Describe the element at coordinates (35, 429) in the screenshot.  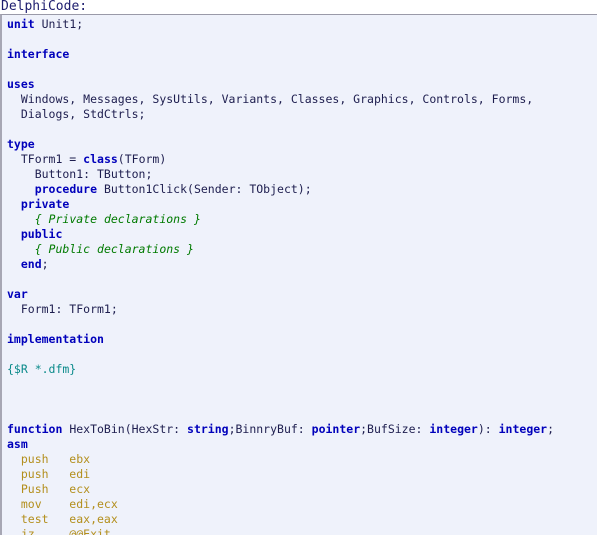
I see `code-token-kw: function` at that location.